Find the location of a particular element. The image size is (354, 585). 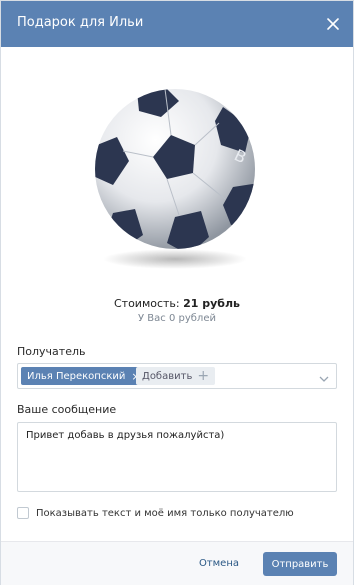

privacy-checkbox is located at coordinates (23, 513).